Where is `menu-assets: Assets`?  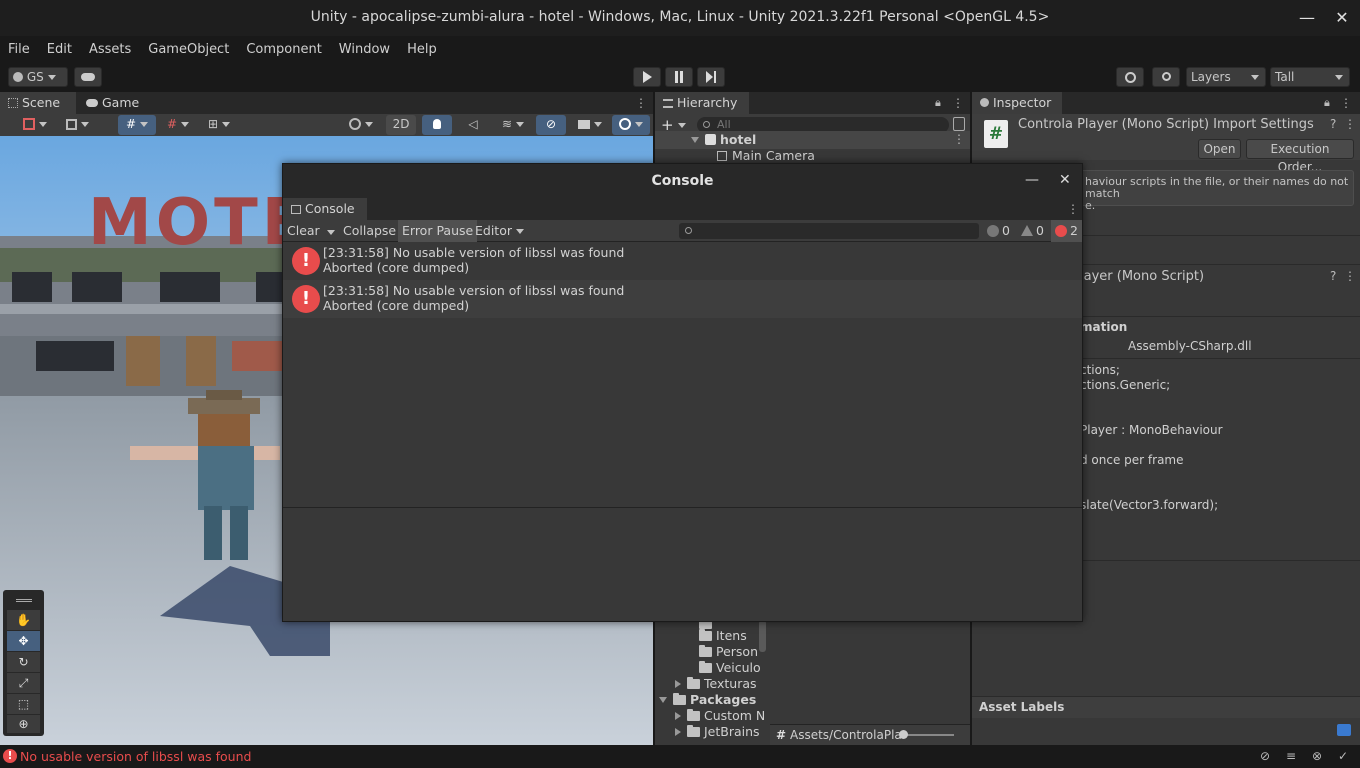 menu-assets: Assets is located at coordinates (110, 49).